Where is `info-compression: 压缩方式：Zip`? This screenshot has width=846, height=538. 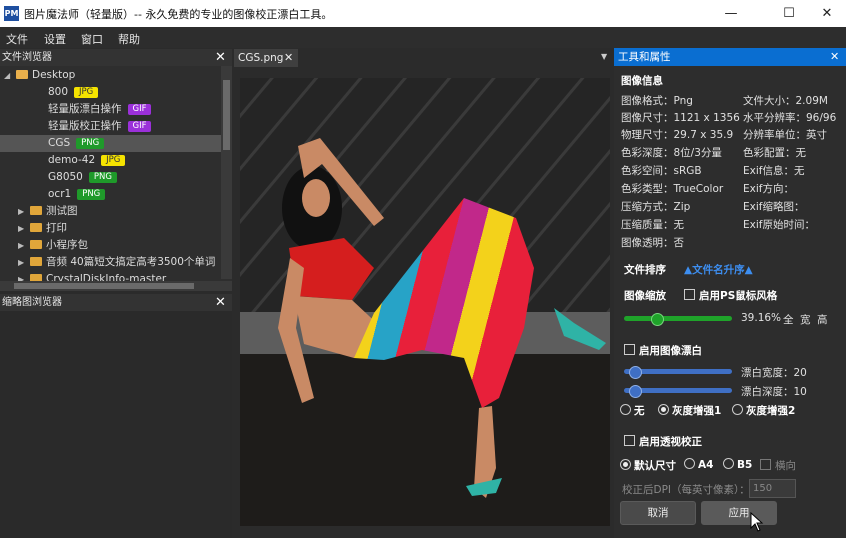
info-compression: 压缩方式：Zip is located at coordinates (656, 207).